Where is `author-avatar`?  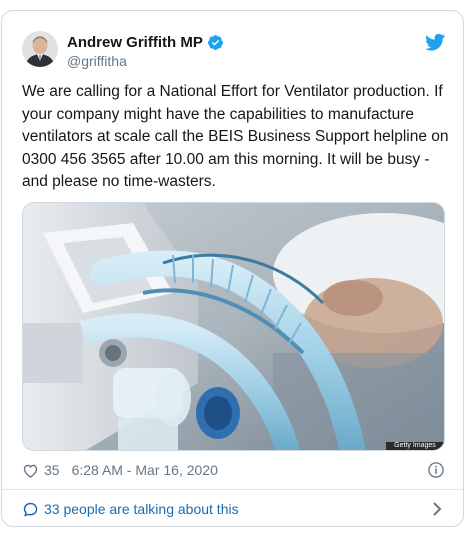 author-avatar is located at coordinates (40, 49).